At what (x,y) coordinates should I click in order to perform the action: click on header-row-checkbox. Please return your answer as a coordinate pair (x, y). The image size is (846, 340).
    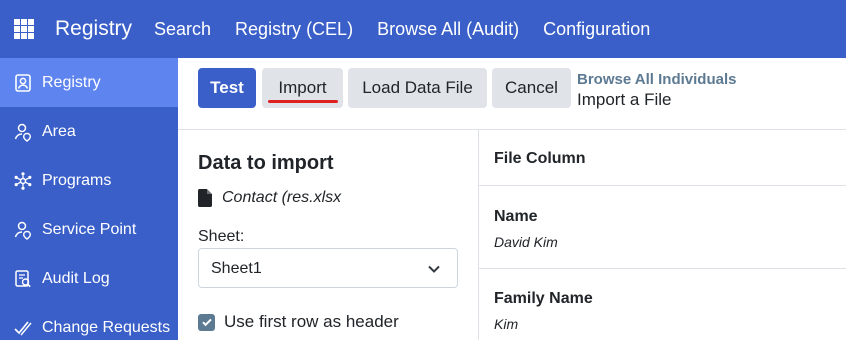
    Looking at the image, I should click on (206, 322).